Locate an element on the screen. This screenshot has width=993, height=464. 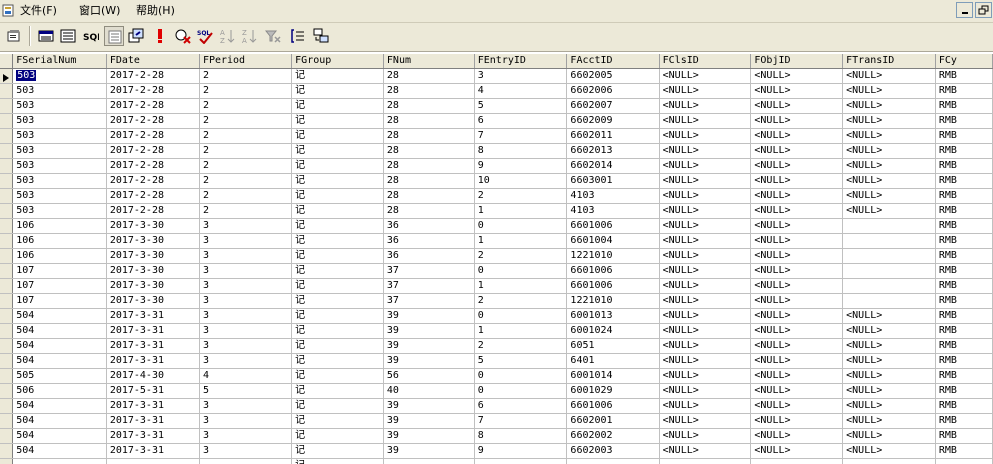
table-cell: 2017-3-31 is located at coordinates (153, 316).